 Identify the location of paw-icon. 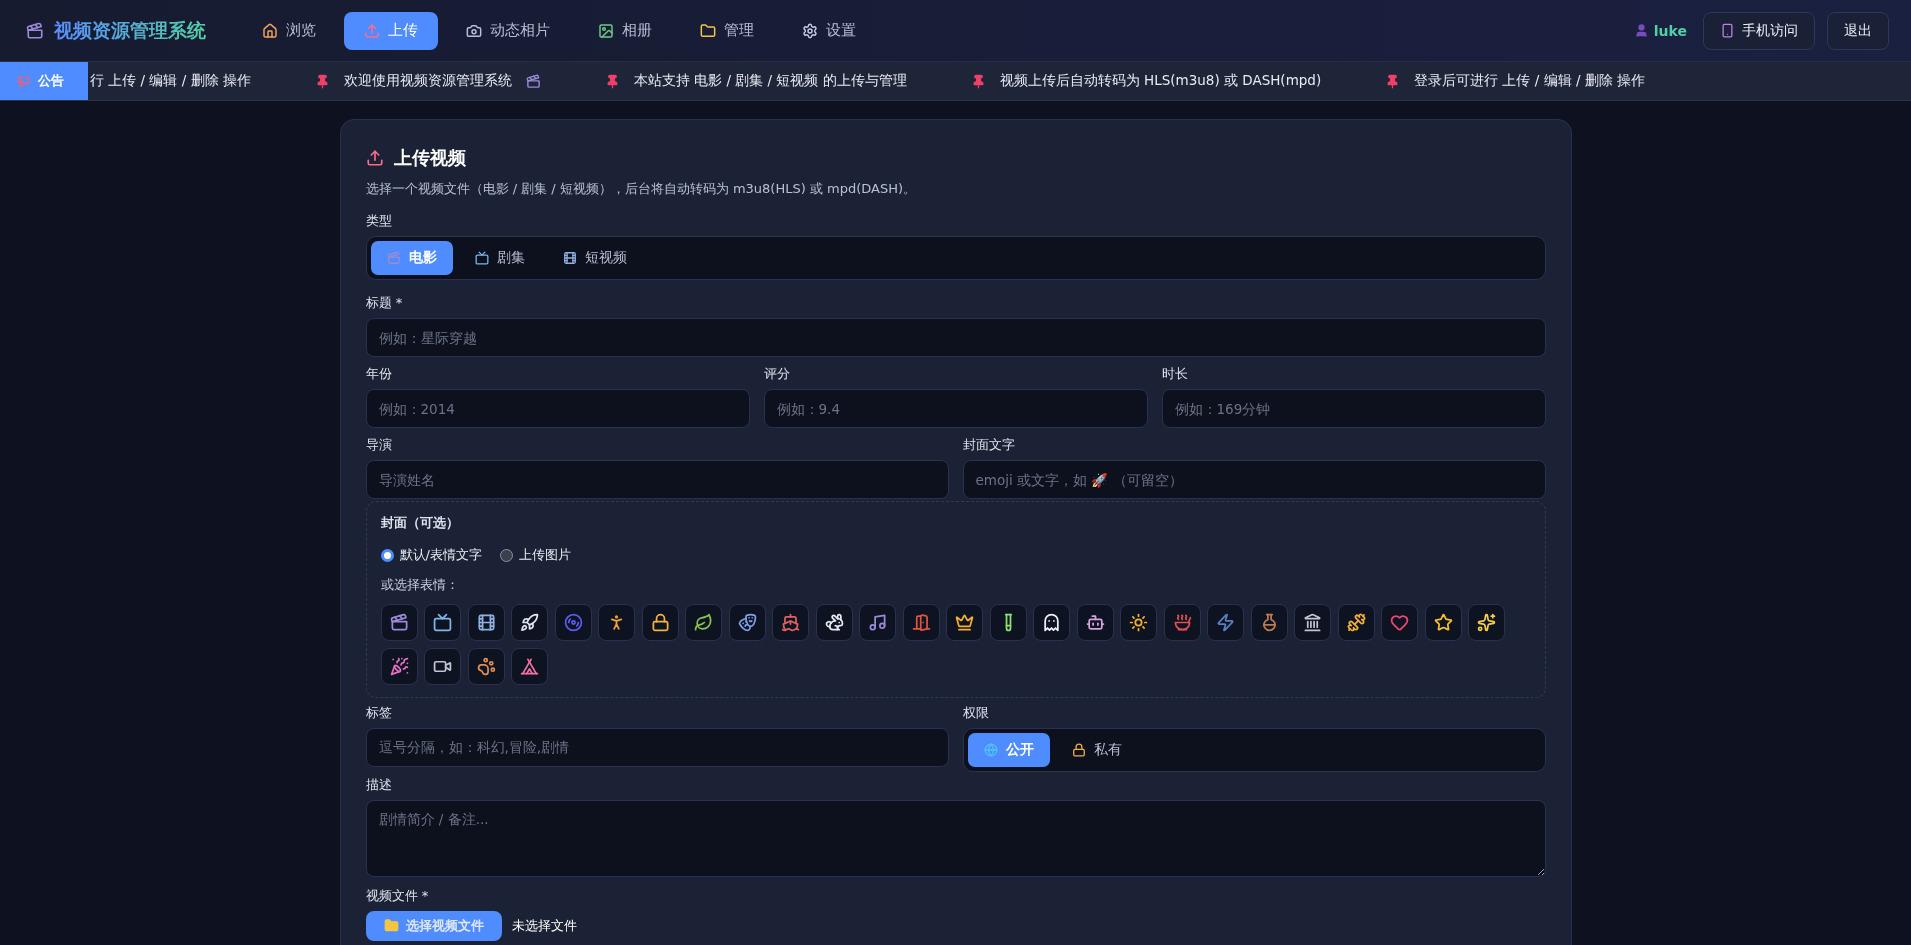
(486, 666).